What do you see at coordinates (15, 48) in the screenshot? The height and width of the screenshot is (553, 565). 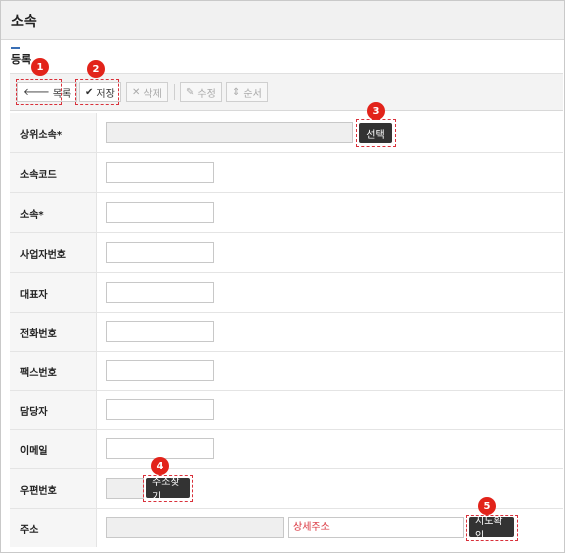 I see `subtitle-accent-bar` at bounding box center [15, 48].